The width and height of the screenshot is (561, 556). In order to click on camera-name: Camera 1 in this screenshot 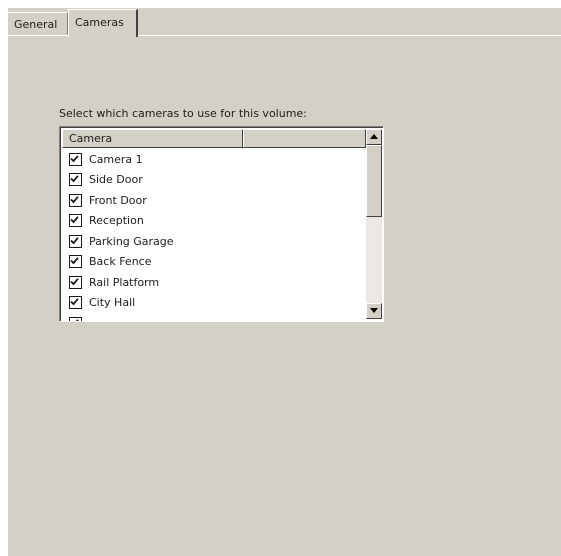, I will do `click(116, 159)`.